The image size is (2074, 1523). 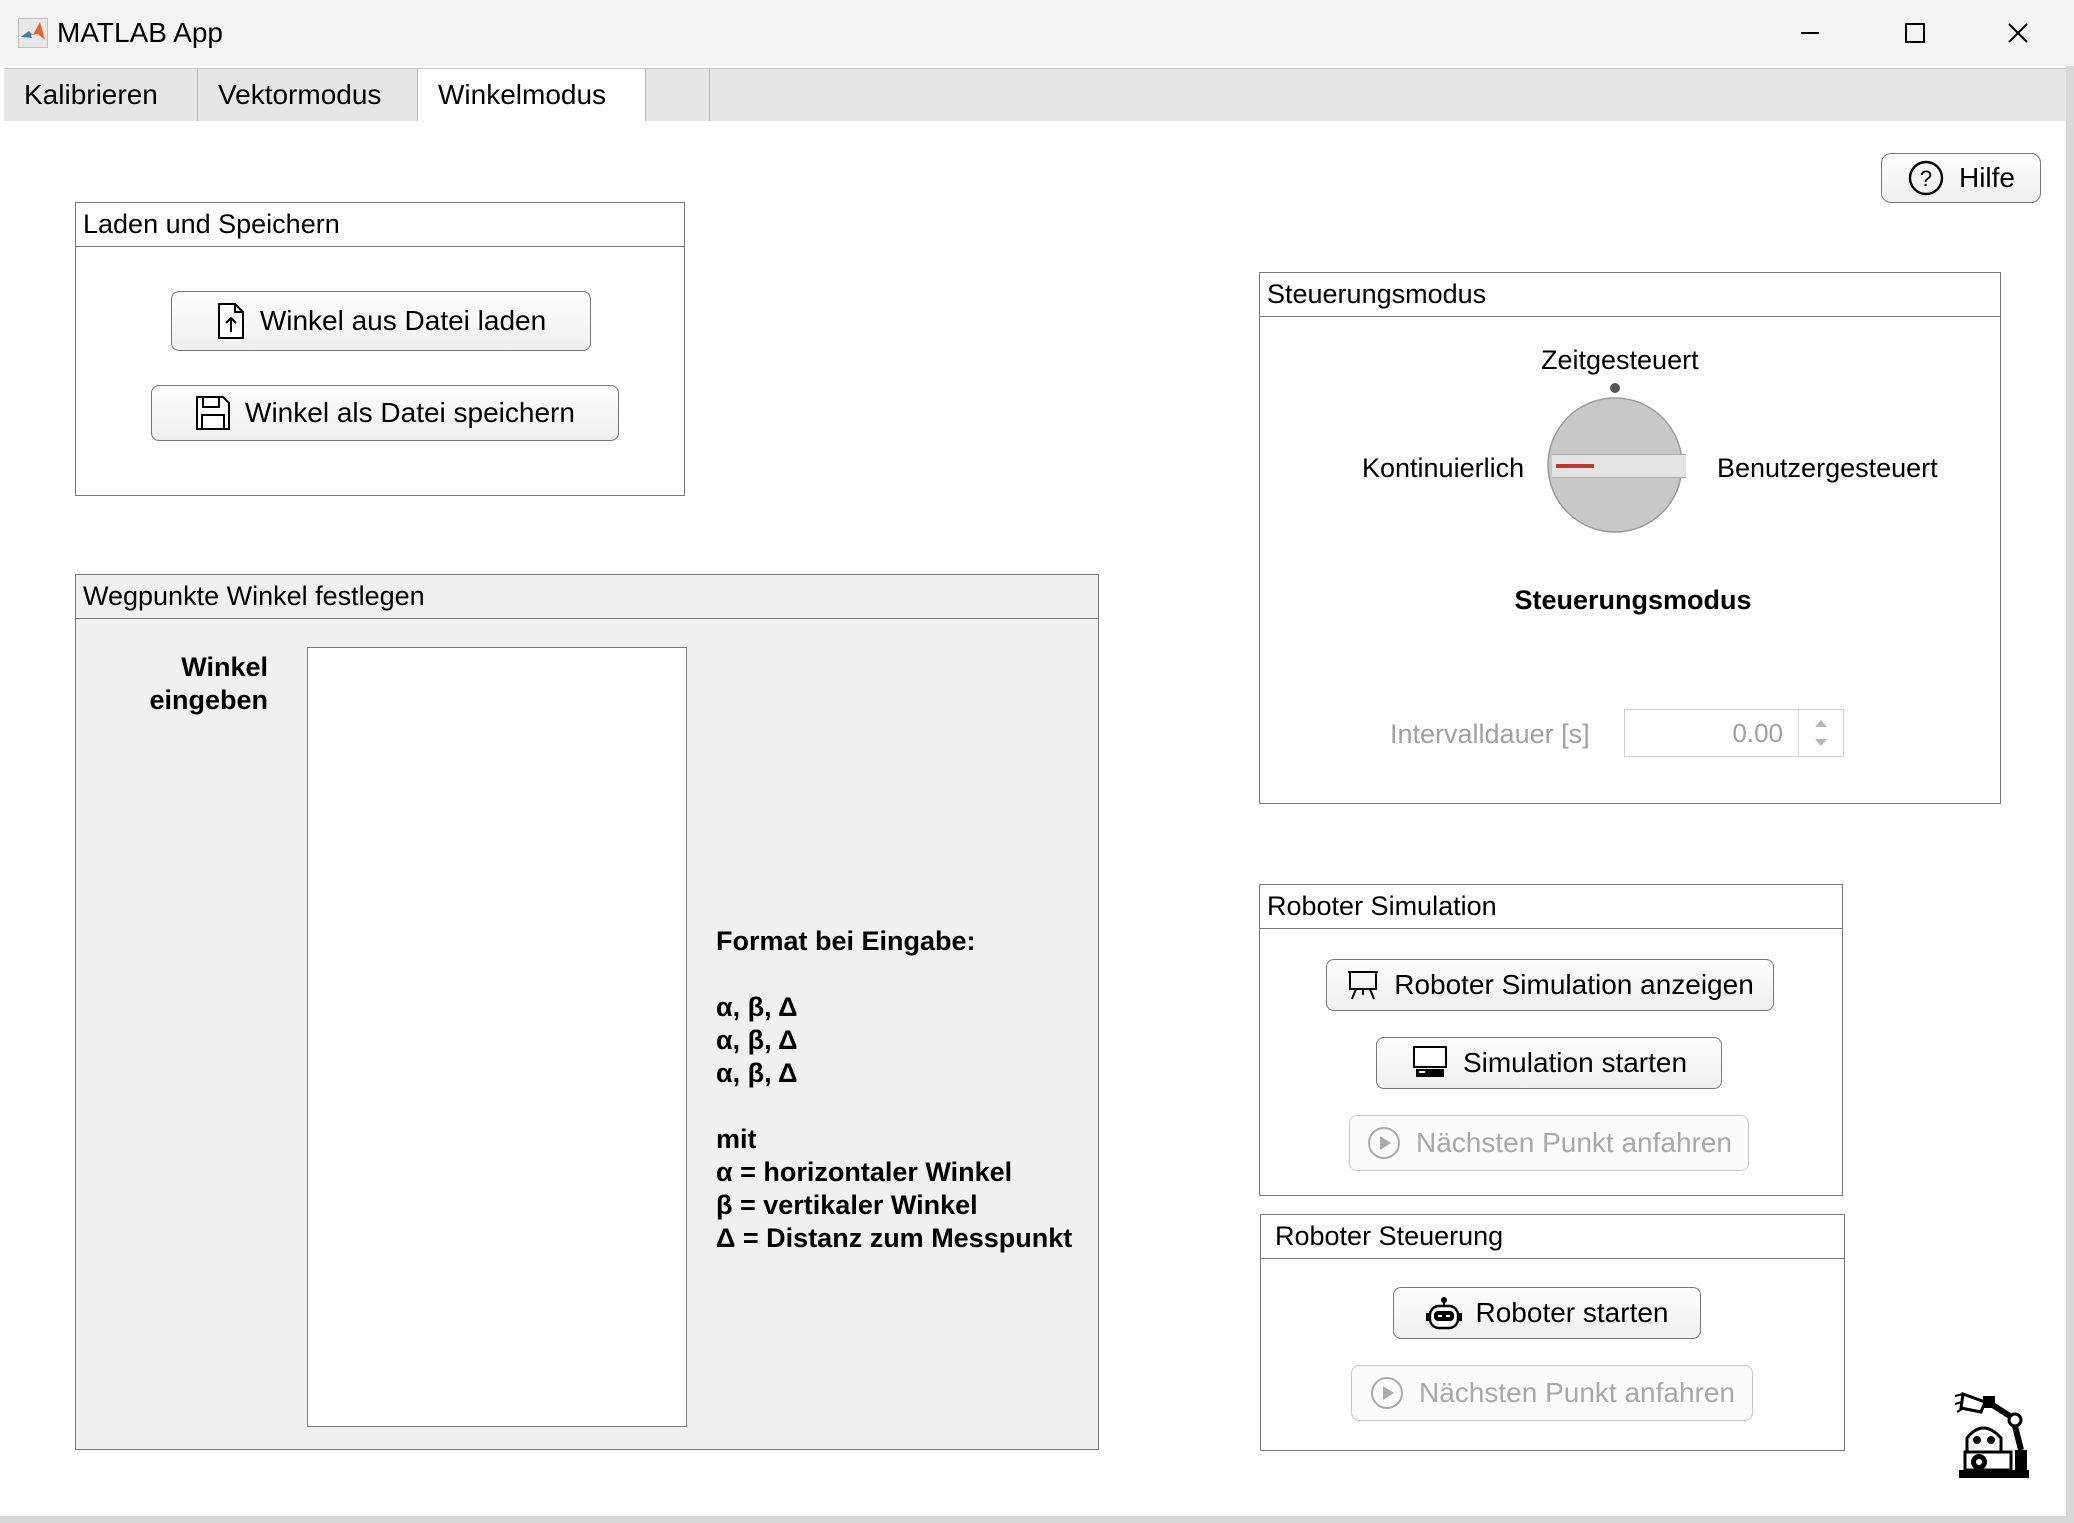 What do you see at coordinates (1986, 177) in the screenshot?
I see `help-label: Hilfe` at bounding box center [1986, 177].